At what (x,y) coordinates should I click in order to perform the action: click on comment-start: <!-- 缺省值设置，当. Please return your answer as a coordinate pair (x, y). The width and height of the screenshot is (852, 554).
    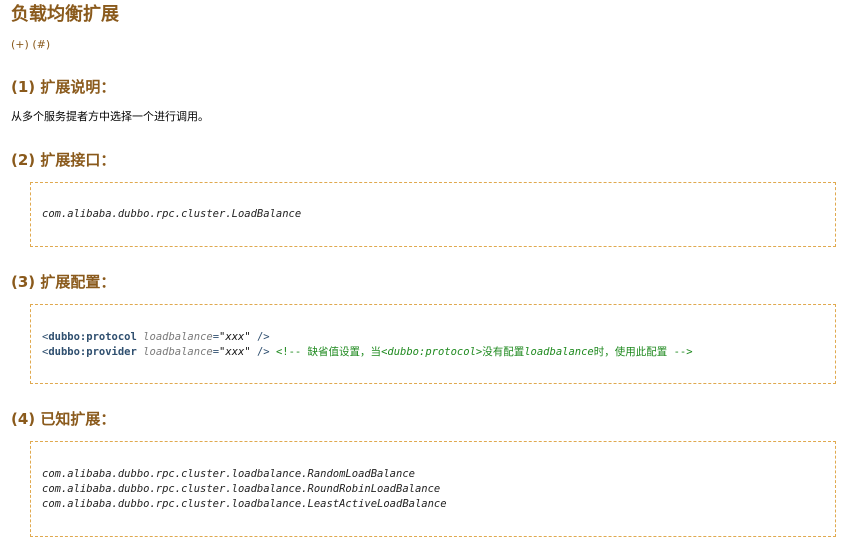
    Looking at the image, I should click on (328, 352).